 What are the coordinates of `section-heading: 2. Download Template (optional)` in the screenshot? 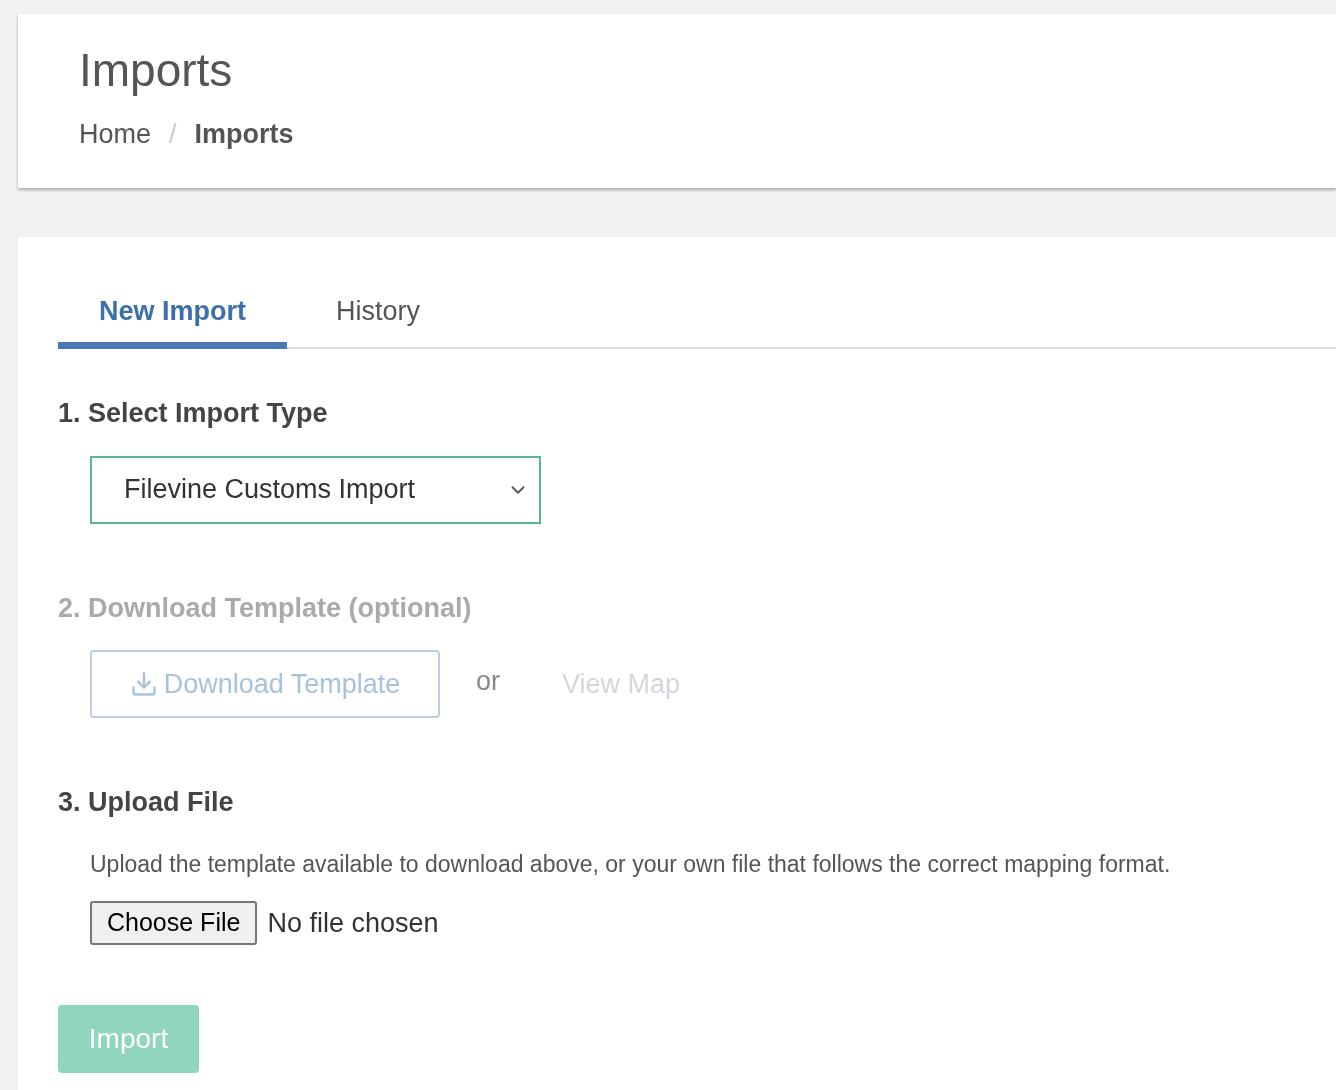 It's located at (265, 608).